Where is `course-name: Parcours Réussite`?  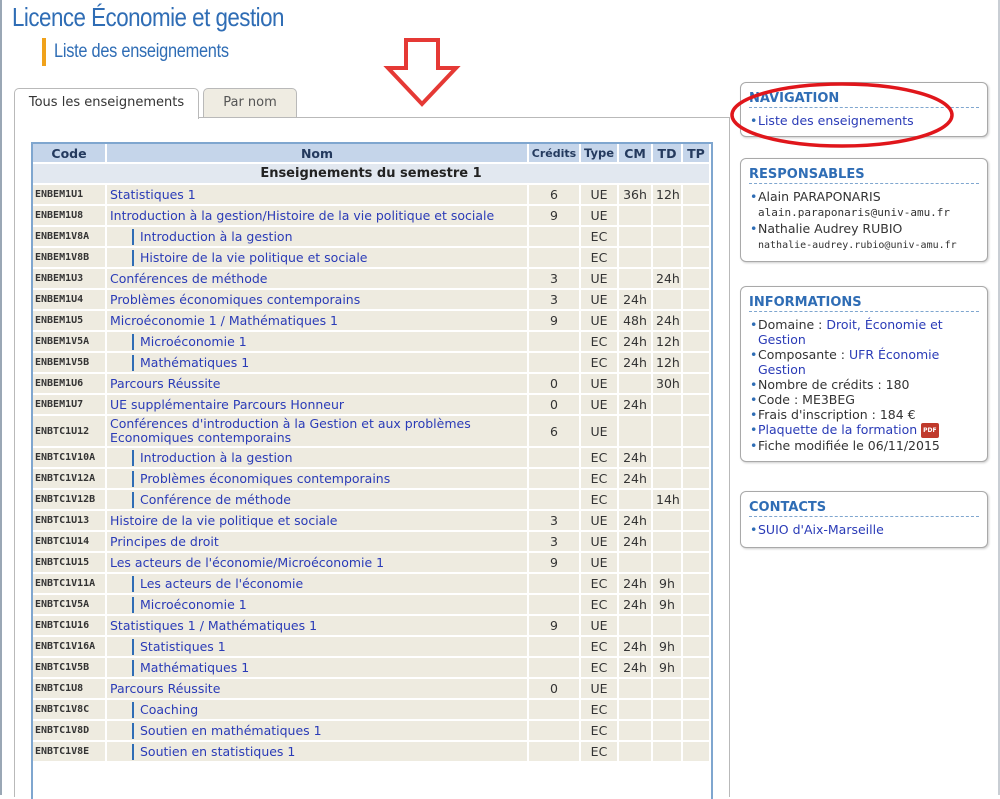 course-name: Parcours Réussite is located at coordinates (317, 688).